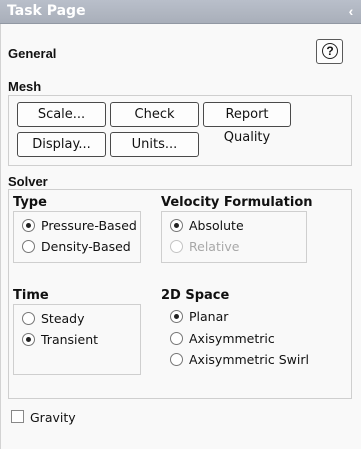 This screenshot has height=449, width=361. What do you see at coordinates (154, 114) in the screenshot?
I see `check-button: Check` at bounding box center [154, 114].